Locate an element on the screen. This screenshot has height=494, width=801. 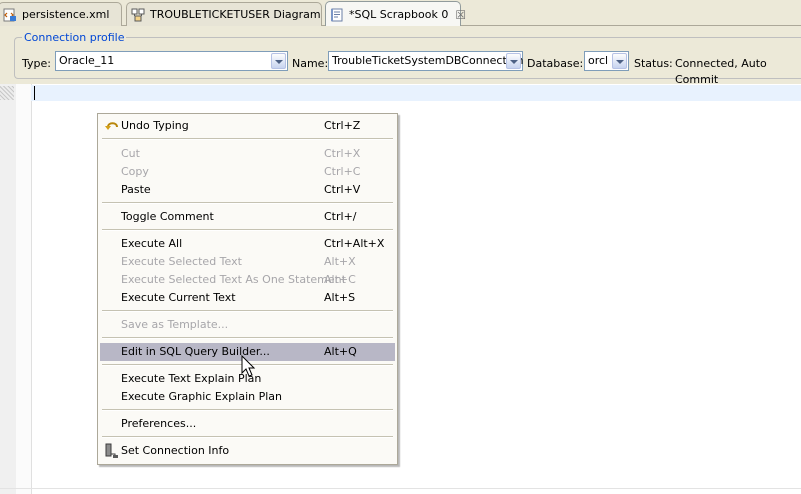
connection-profile-title: Connection profile is located at coordinates (74, 37).